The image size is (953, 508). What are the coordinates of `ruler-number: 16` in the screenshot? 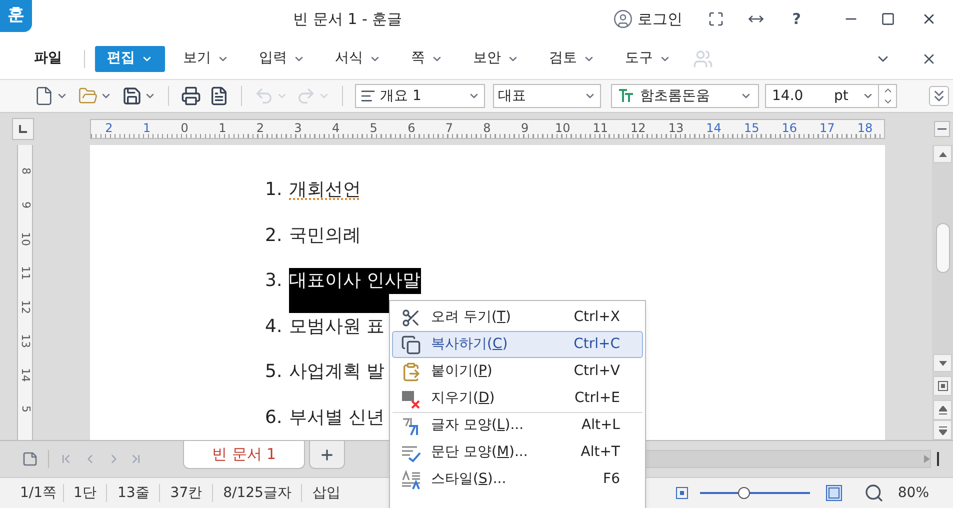 It's located at (790, 128).